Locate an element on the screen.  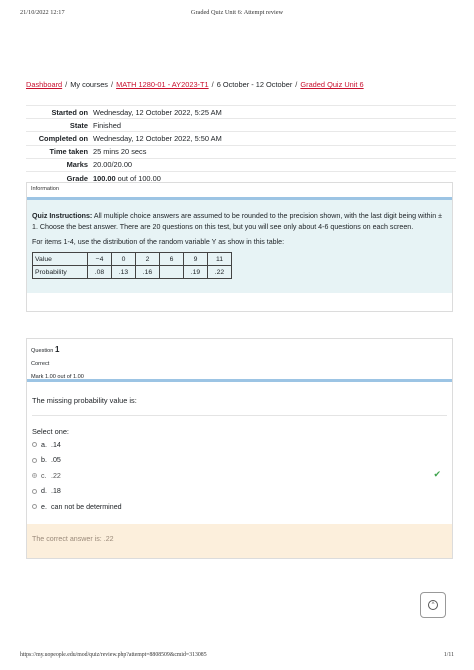
distribution-row-probability: Probability .08 .13 .16 .19 .22 is located at coordinates (132, 272).